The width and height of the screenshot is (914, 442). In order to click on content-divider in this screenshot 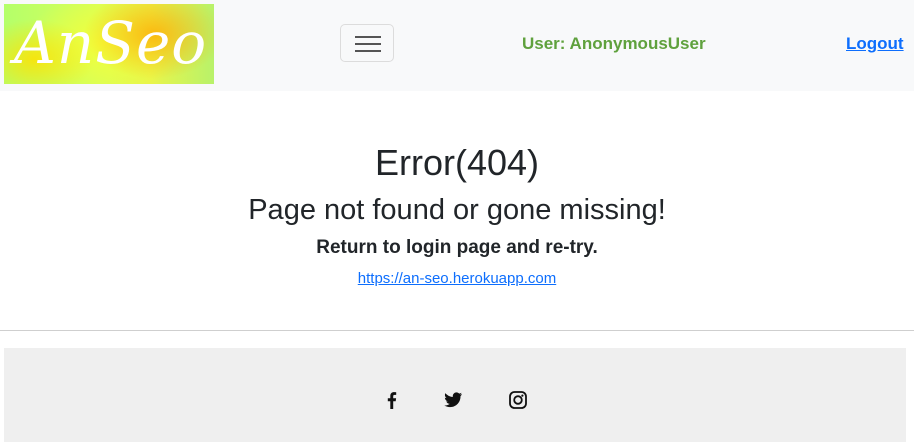, I will do `click(457, 330)`.